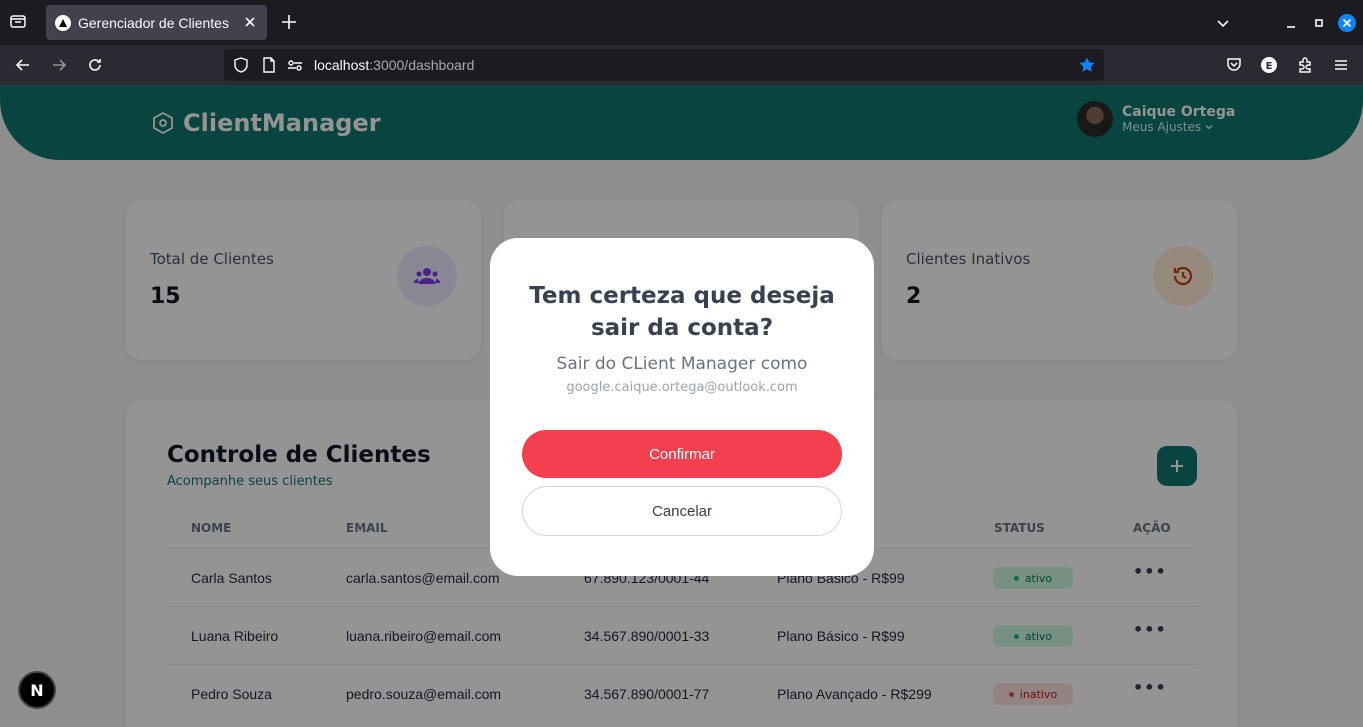 This screenshot has width=1363, height=727. What do you see at coordinates (37, 690) in the screenshot?
I see `nextjs-dev-indicator: N` at bounding box center [37, 690].